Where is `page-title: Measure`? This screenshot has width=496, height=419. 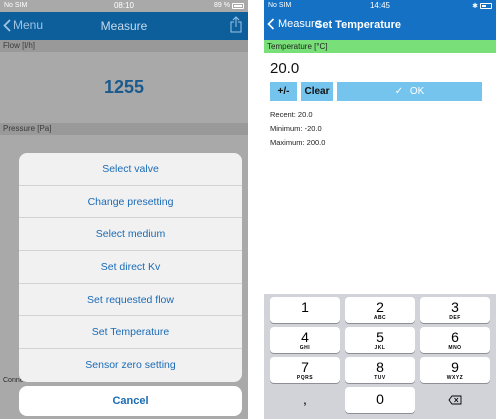
page-title: Measure is located at coordinates (124, 26).